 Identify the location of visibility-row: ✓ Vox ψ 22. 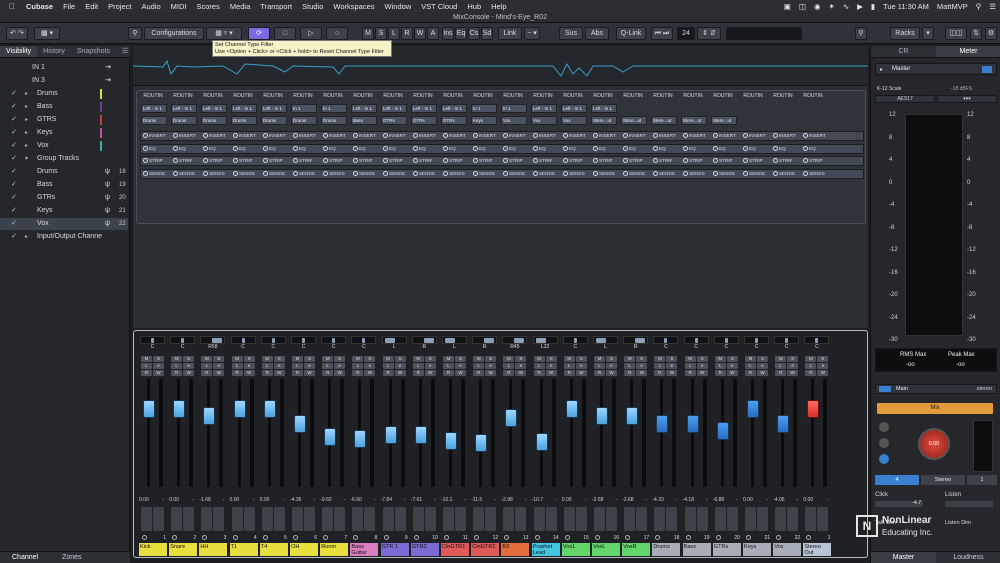
(64, 224).